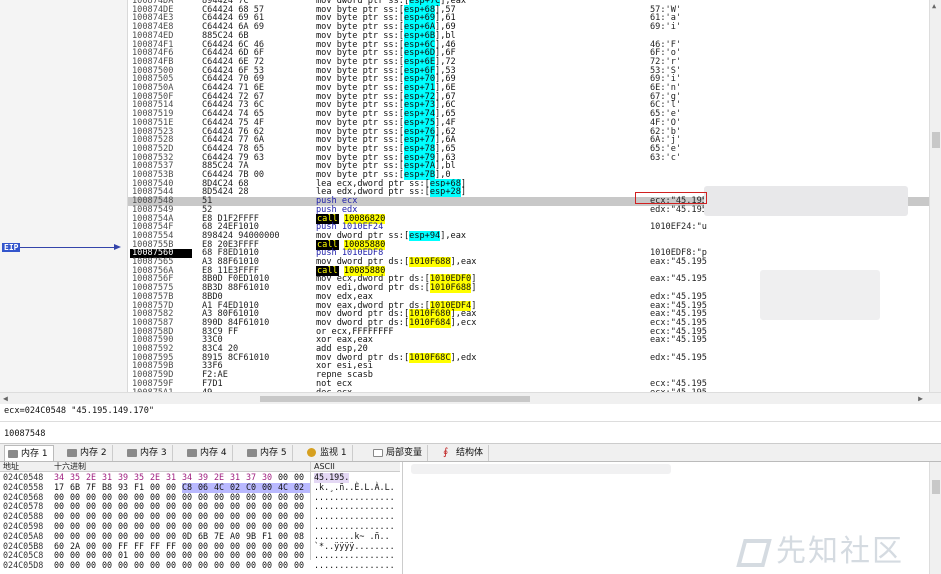  What do you see at coordinates (470, 433) in the screenshot?
I see `info-line-address: 10087548` at bounding box center [470, 433].